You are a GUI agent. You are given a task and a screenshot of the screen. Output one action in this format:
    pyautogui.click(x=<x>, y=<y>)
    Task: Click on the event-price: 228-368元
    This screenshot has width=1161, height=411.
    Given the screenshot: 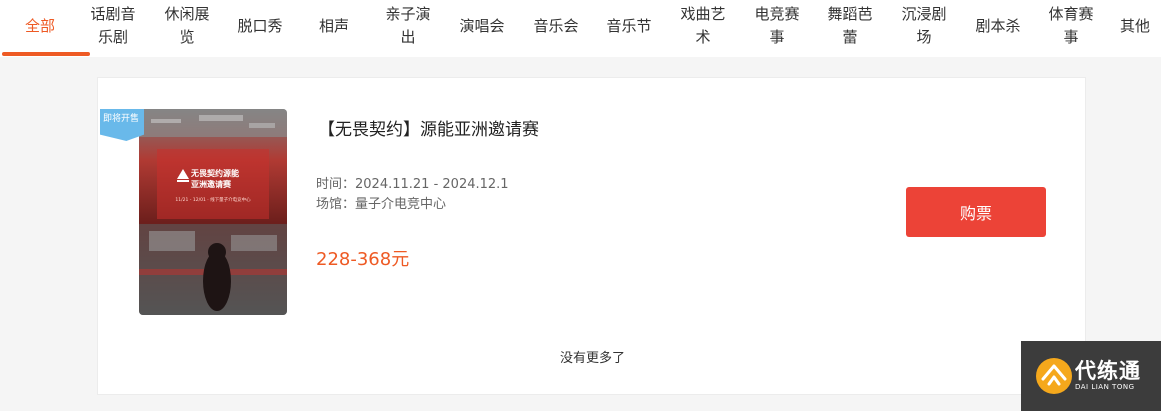 What is the action you would take?
    pyautogui.click(x=363, y=259)
    